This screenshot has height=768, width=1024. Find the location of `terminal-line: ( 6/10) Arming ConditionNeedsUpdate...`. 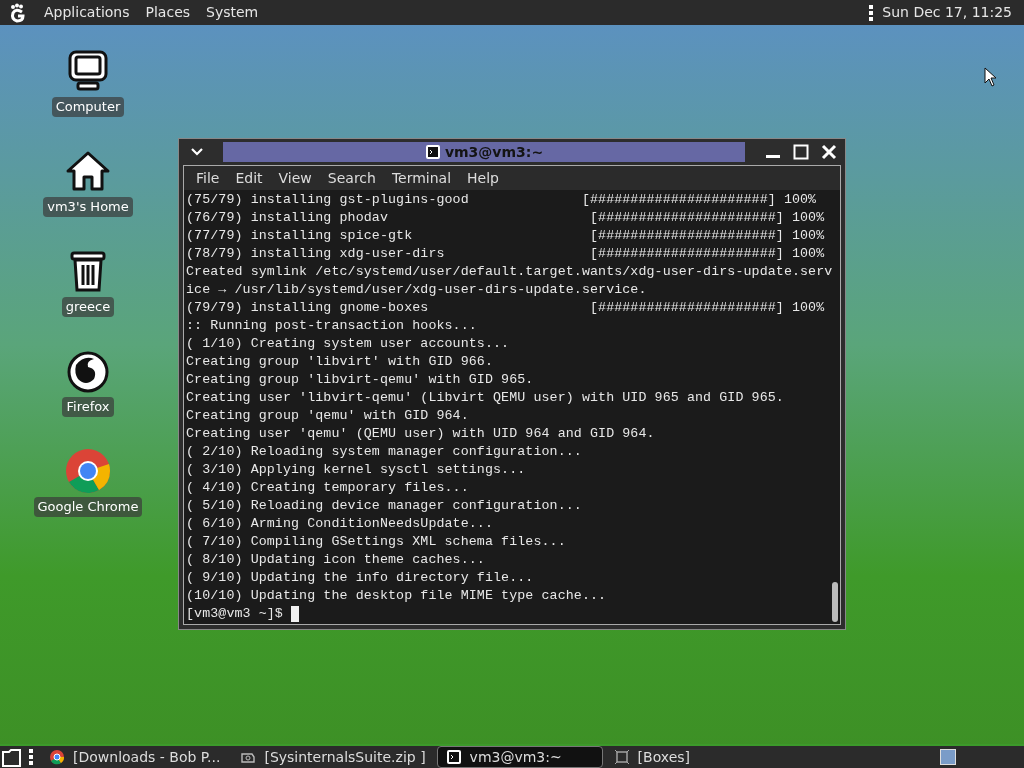

terminal-line: ( 6/10) Arming ConditionNeedsUpdate... is located at coordinates (340, 524).